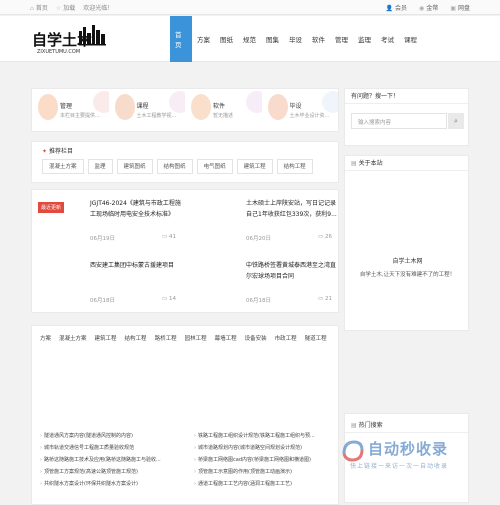  I want to click on post-date: 06月19日, so click(102, 239).